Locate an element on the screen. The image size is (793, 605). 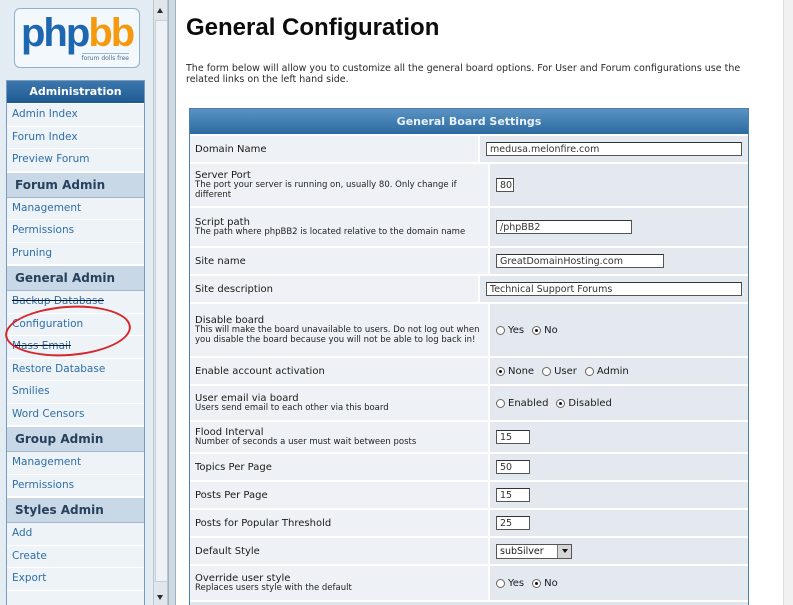
flood-interval-input: 15 is located at coordinates (513, 437).